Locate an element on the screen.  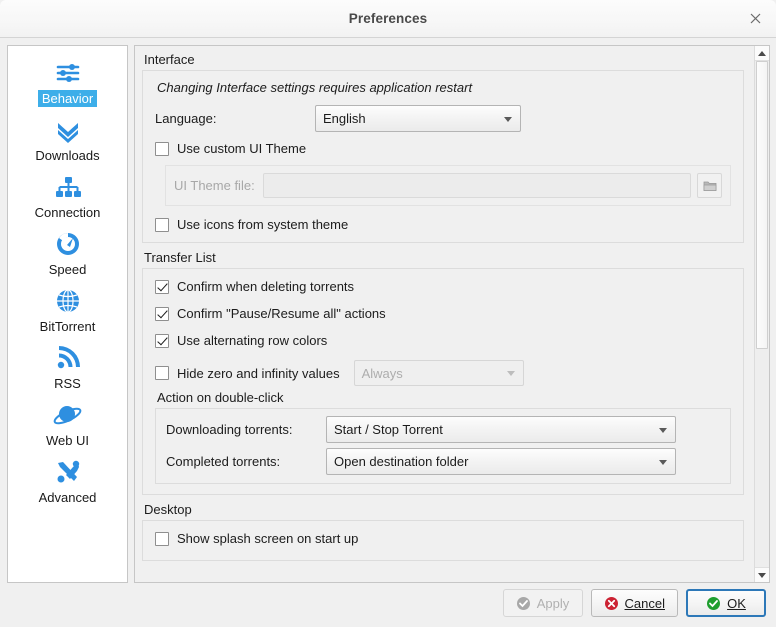
planet-icon is located at coordinates (68, 414).